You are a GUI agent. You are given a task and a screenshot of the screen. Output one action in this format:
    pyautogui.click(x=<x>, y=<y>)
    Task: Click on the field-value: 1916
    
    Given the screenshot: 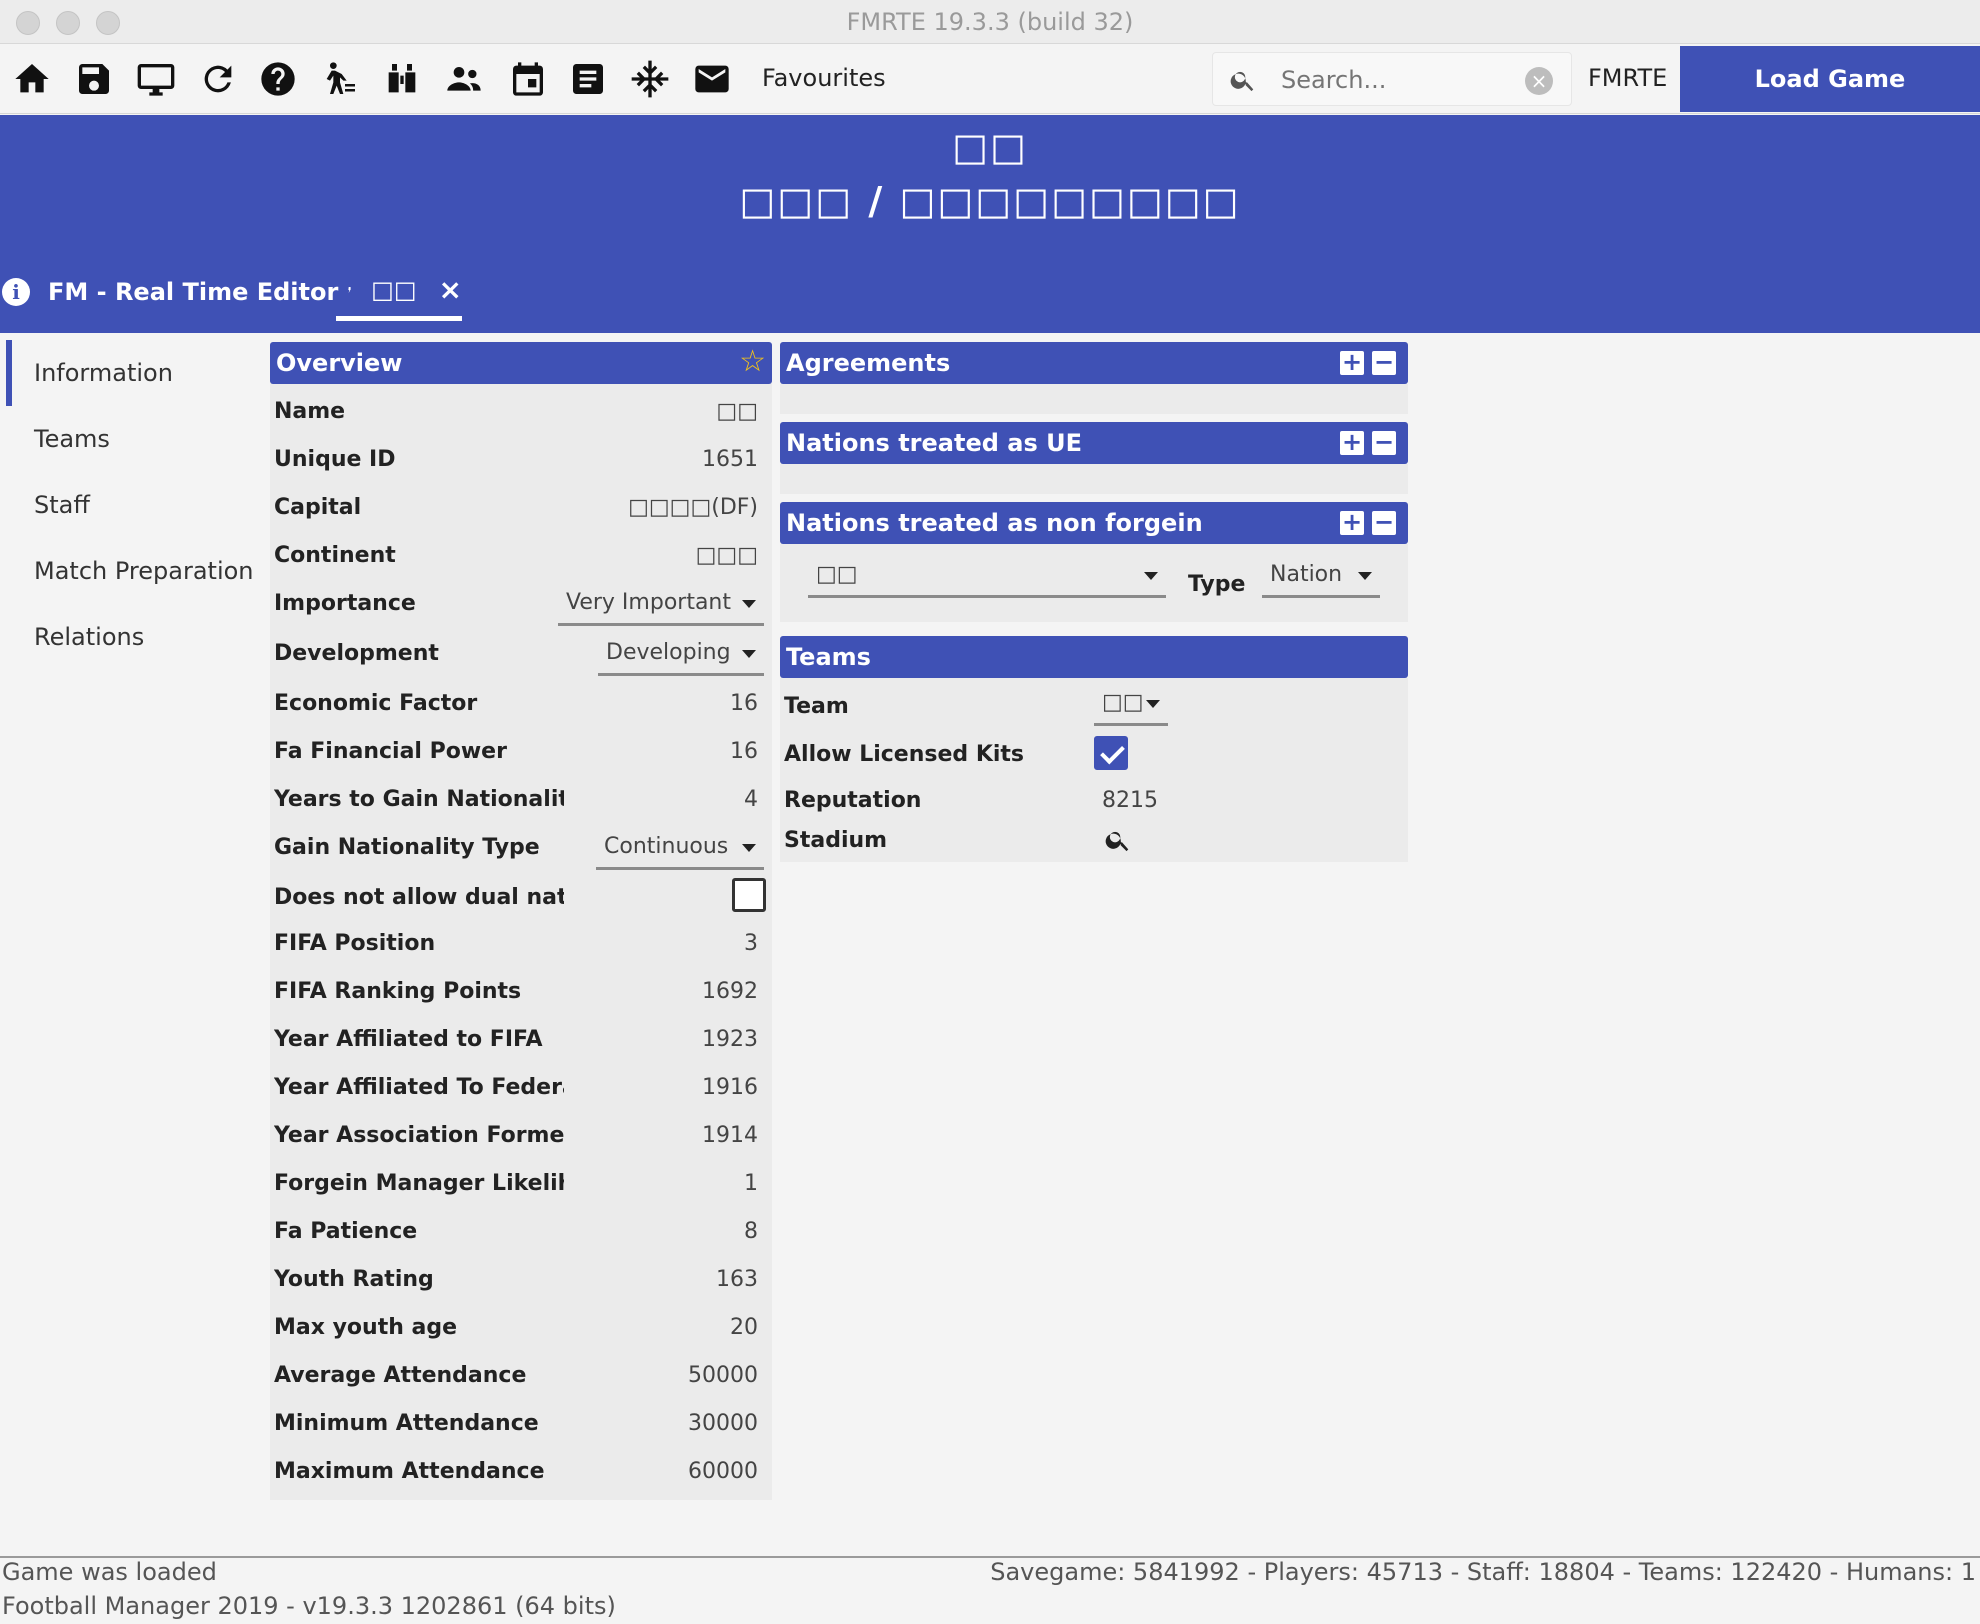 What is the action you would take?
    pyautogui.click(x=730, y=1087)
    